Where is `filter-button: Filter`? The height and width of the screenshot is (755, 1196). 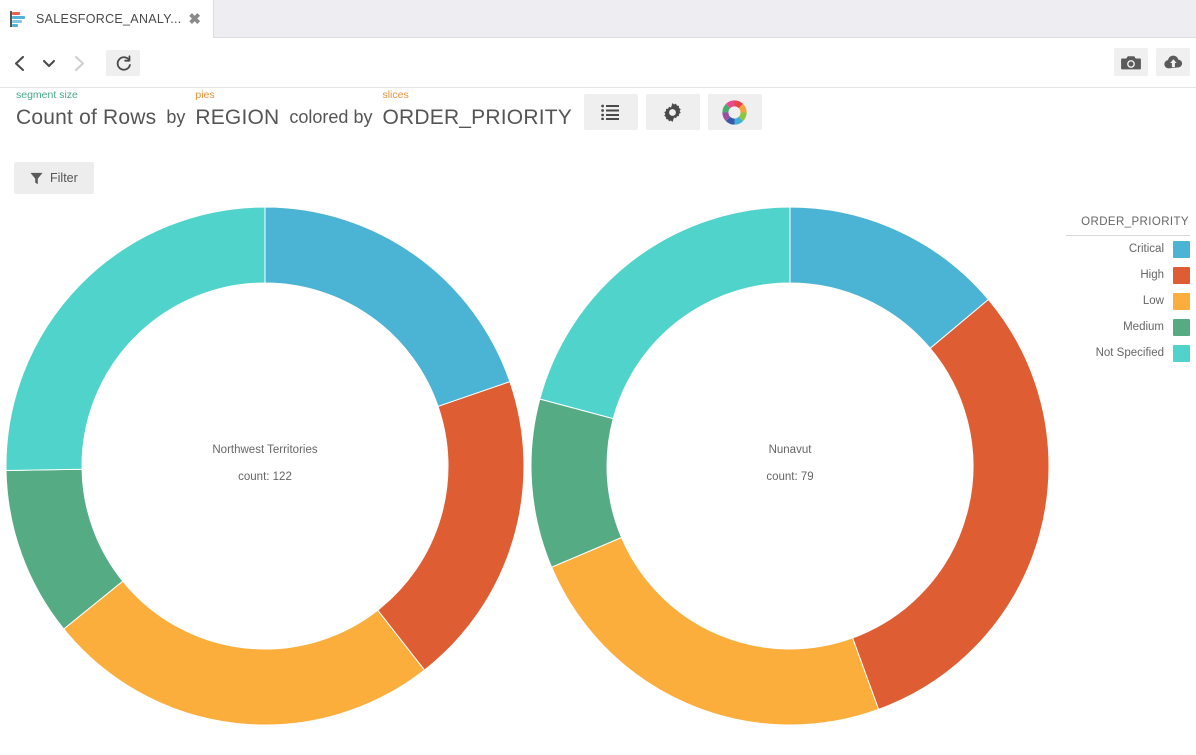 filter-button: Filter is located at coordinates (54, 178).